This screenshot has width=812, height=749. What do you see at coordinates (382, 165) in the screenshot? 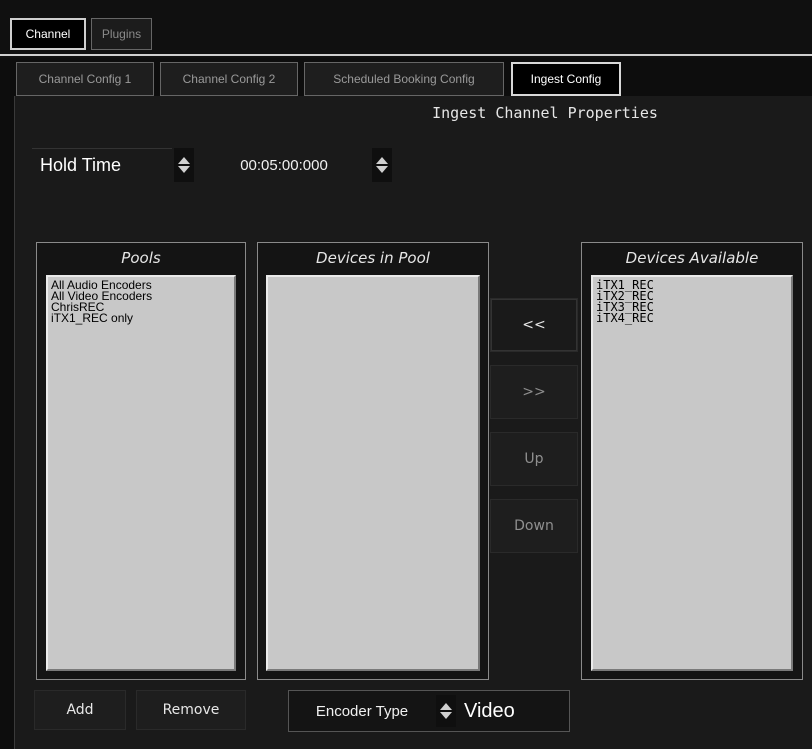
I see `hold-time-value-spinner` at bounding box center [382, 165].